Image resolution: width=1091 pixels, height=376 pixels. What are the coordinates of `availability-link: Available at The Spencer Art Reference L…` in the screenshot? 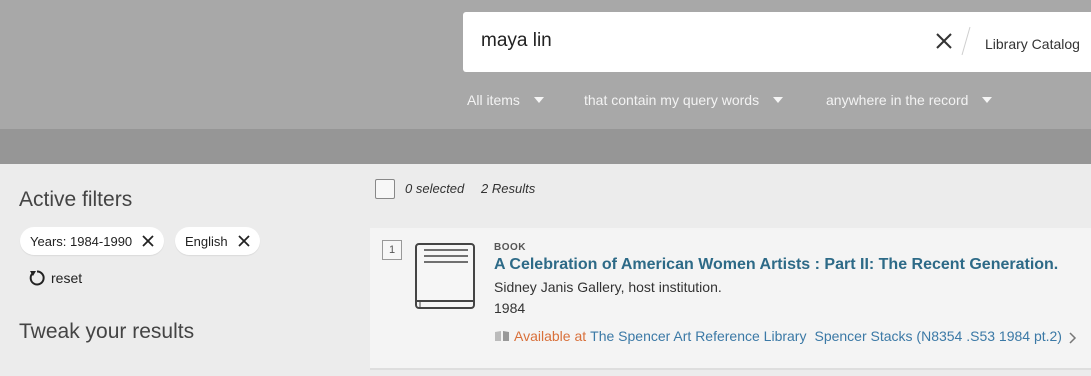 It's located at (778, 336).